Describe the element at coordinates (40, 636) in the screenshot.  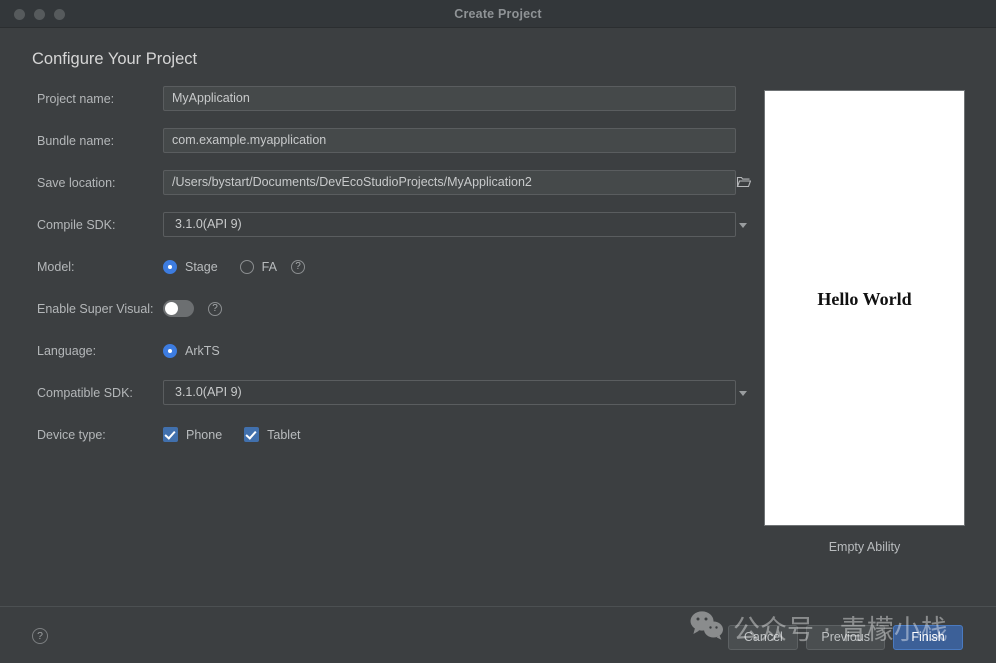
I see `help-icon: ?` at that location.